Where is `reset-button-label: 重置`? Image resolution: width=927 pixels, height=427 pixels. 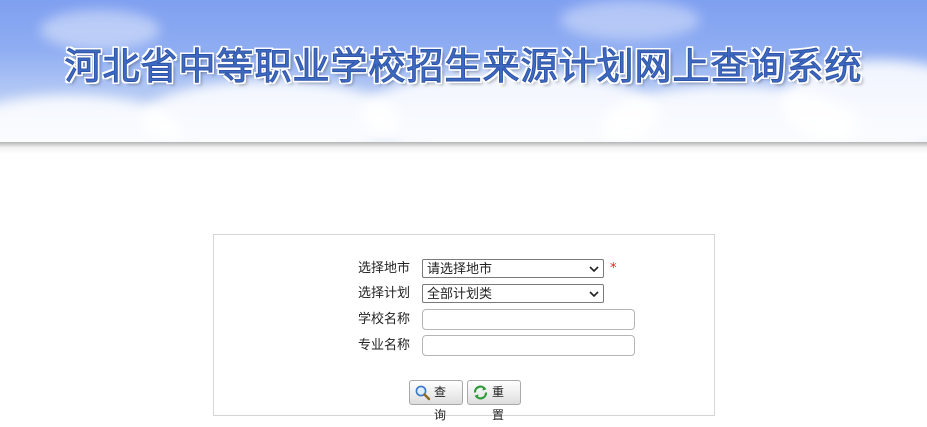 reset-button-label: 重置 is located at coordinates (498, 403).